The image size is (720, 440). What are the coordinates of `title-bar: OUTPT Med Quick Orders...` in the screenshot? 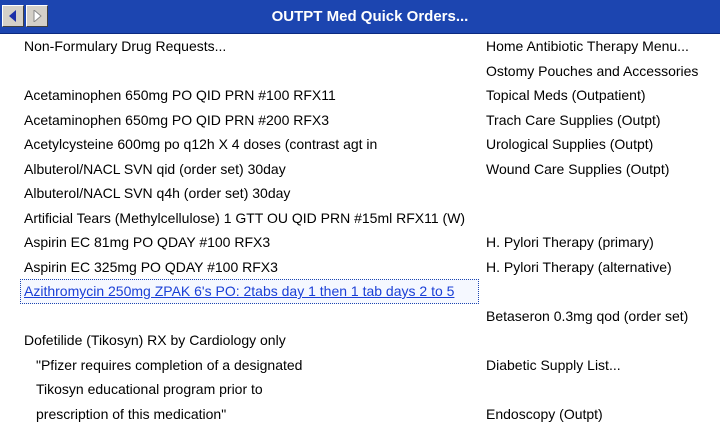 It's located at (360, 17).